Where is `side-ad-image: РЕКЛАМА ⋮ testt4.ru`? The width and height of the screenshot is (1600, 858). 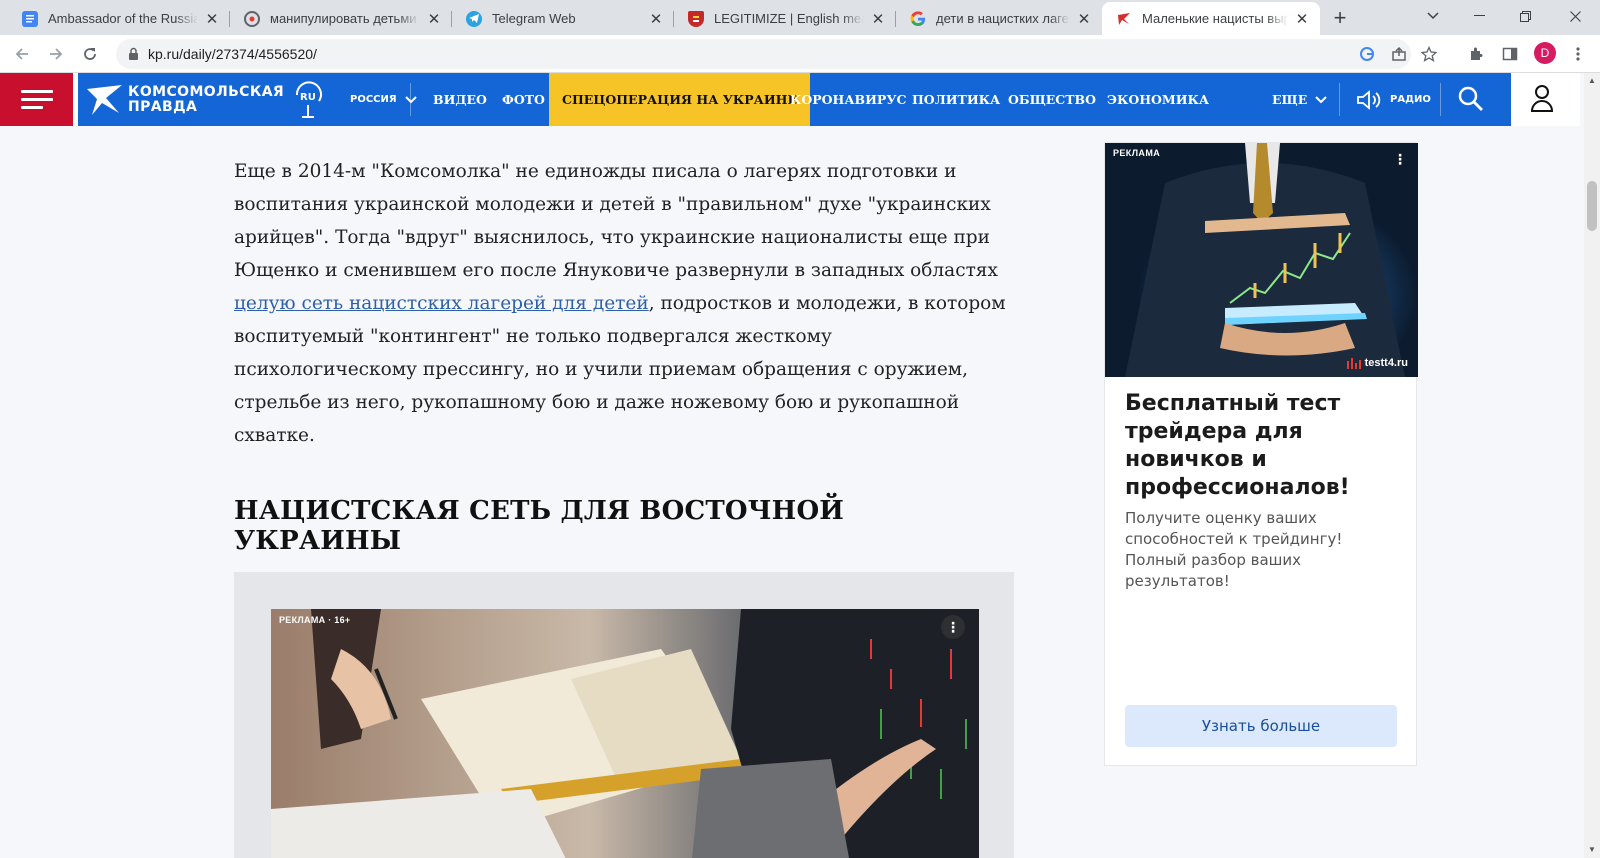 side-ad-image: РЕКЛАМА ⋮ testt4.ru is located at coordinates (1261, 260).